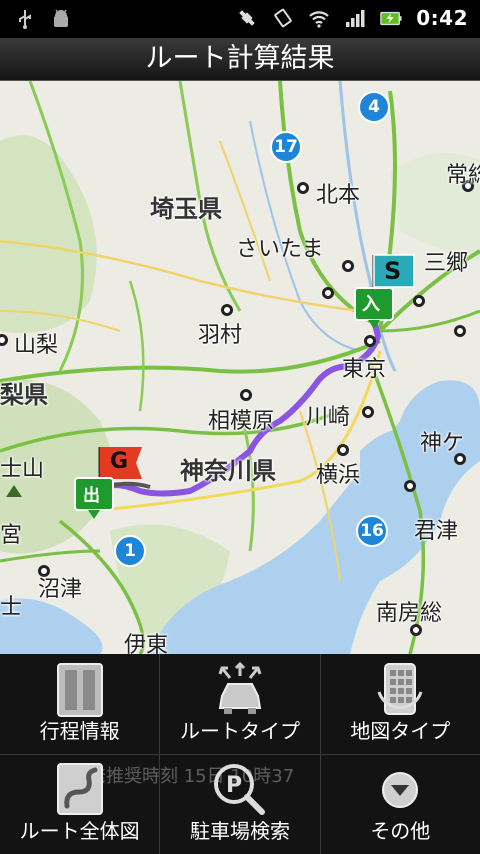 This screenshot has width=480, height=854. What do you see at coordinates (241, 421) in the screenshot?
I see `map-label-sagamihara: 相模原` at bounding box center [241, 421].